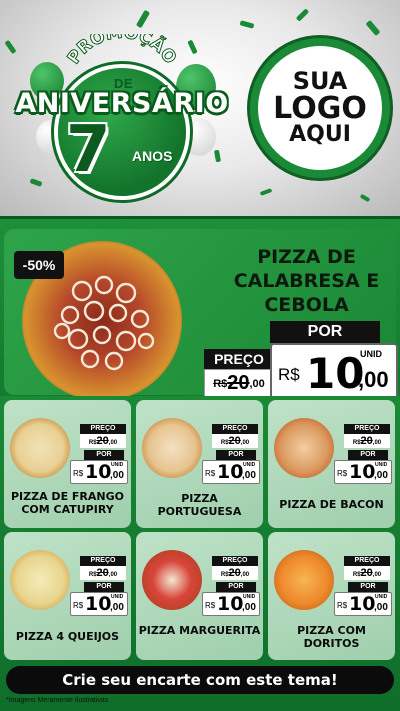 This screenshot has height=711, width=400. Describe the element at coordinates (331, 504) in the screenshot. I see `product-name: PIZZA DE BACON` at that location.